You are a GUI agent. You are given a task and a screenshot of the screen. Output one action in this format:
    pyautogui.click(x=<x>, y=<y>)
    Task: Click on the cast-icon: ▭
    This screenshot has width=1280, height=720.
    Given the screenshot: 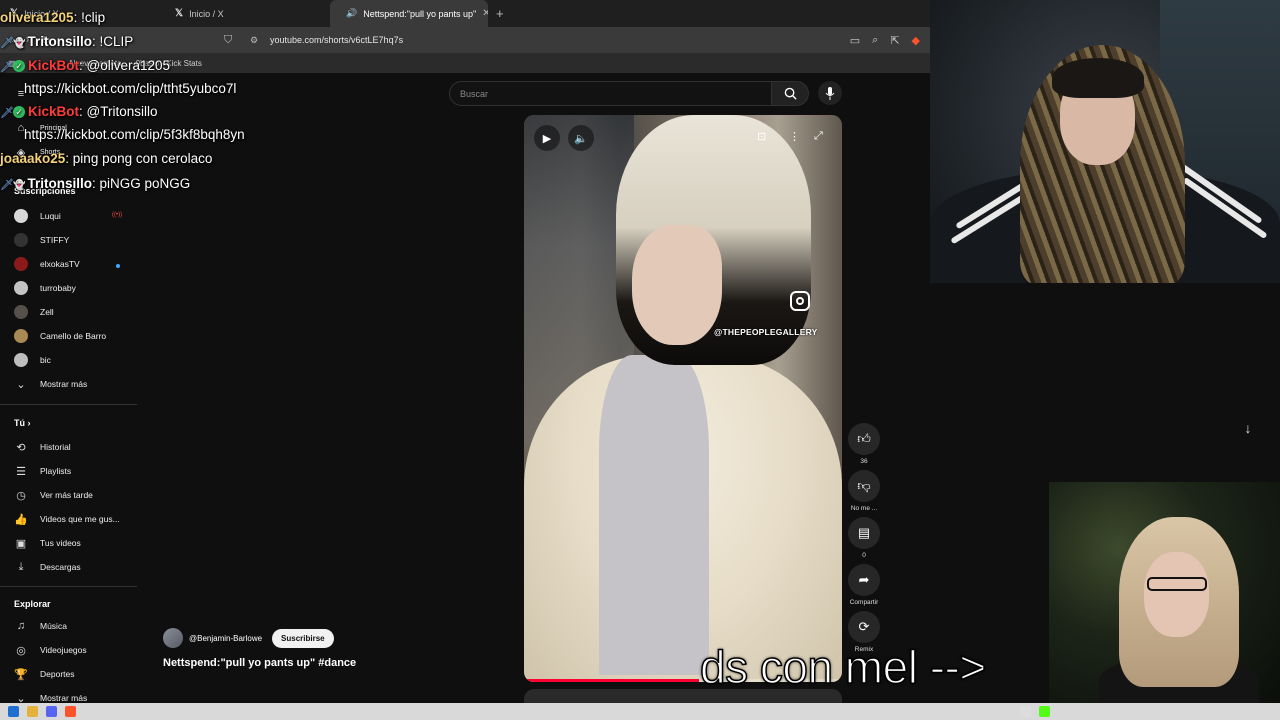 What is the action you would take?
    pyautogui.click(x=855, y=40)
    